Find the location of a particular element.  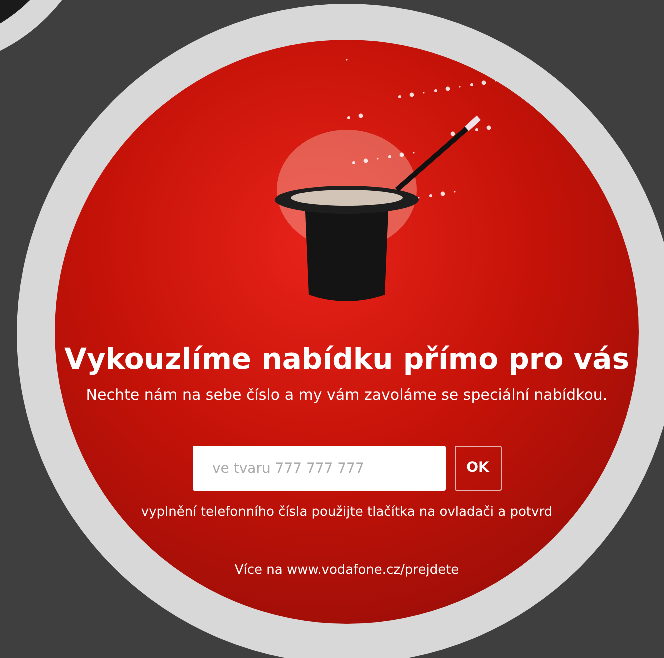

more-info-text: Více na www.vodafone.cz/prejdete is located at coordinates (347, 571).